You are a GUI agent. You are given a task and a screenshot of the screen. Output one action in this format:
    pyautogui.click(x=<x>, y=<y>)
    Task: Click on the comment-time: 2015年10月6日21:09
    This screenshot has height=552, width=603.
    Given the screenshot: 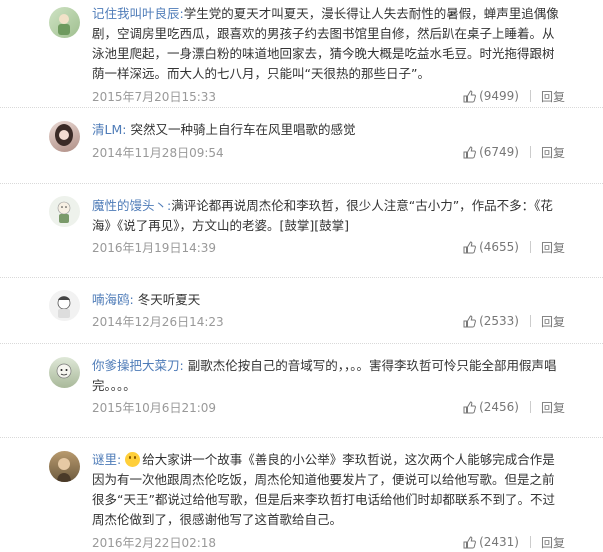 What is the action you would take?
    pyautogui.click(x=154, y=407)
    